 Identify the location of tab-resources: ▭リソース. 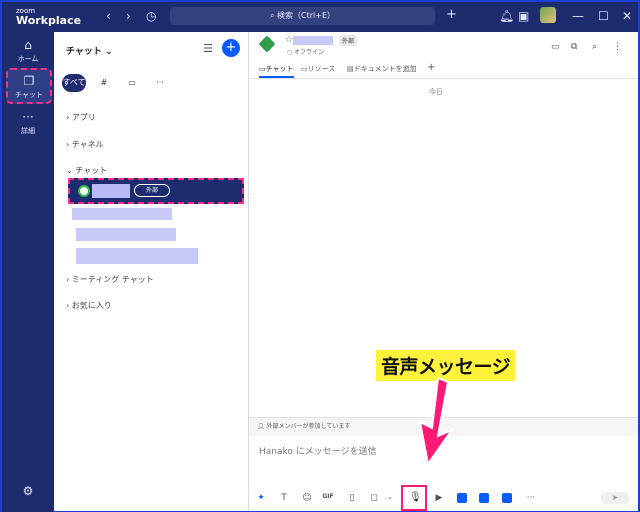
(318, 69).